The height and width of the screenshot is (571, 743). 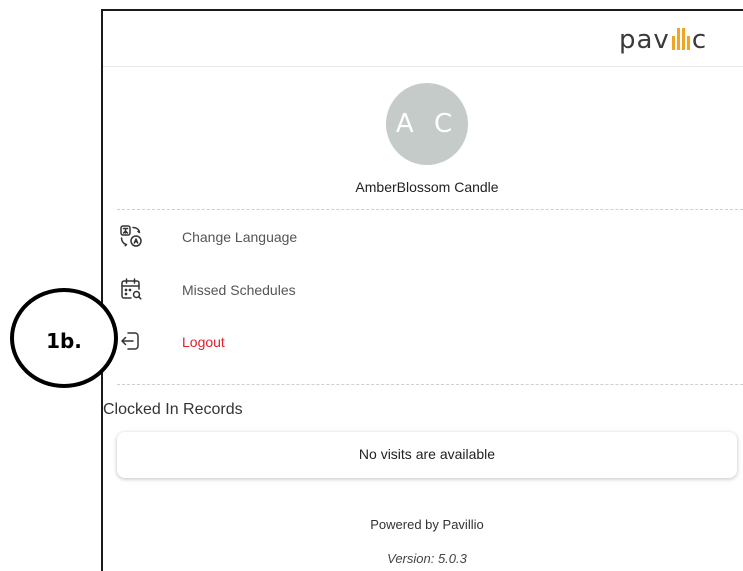 What do you see at coordinates (239, 290) in the screenshot?
I see `menu-item-label: Missed Schedules` at bounding box center [239, 290].